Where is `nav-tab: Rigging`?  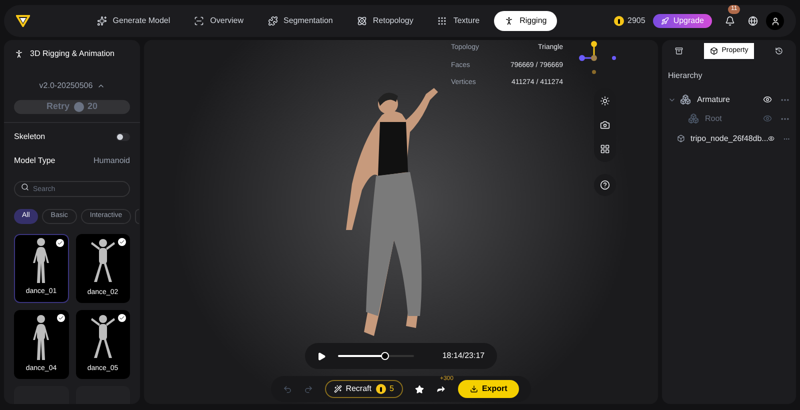 nav-tab: Rigging is located at coordinates (525, 21).